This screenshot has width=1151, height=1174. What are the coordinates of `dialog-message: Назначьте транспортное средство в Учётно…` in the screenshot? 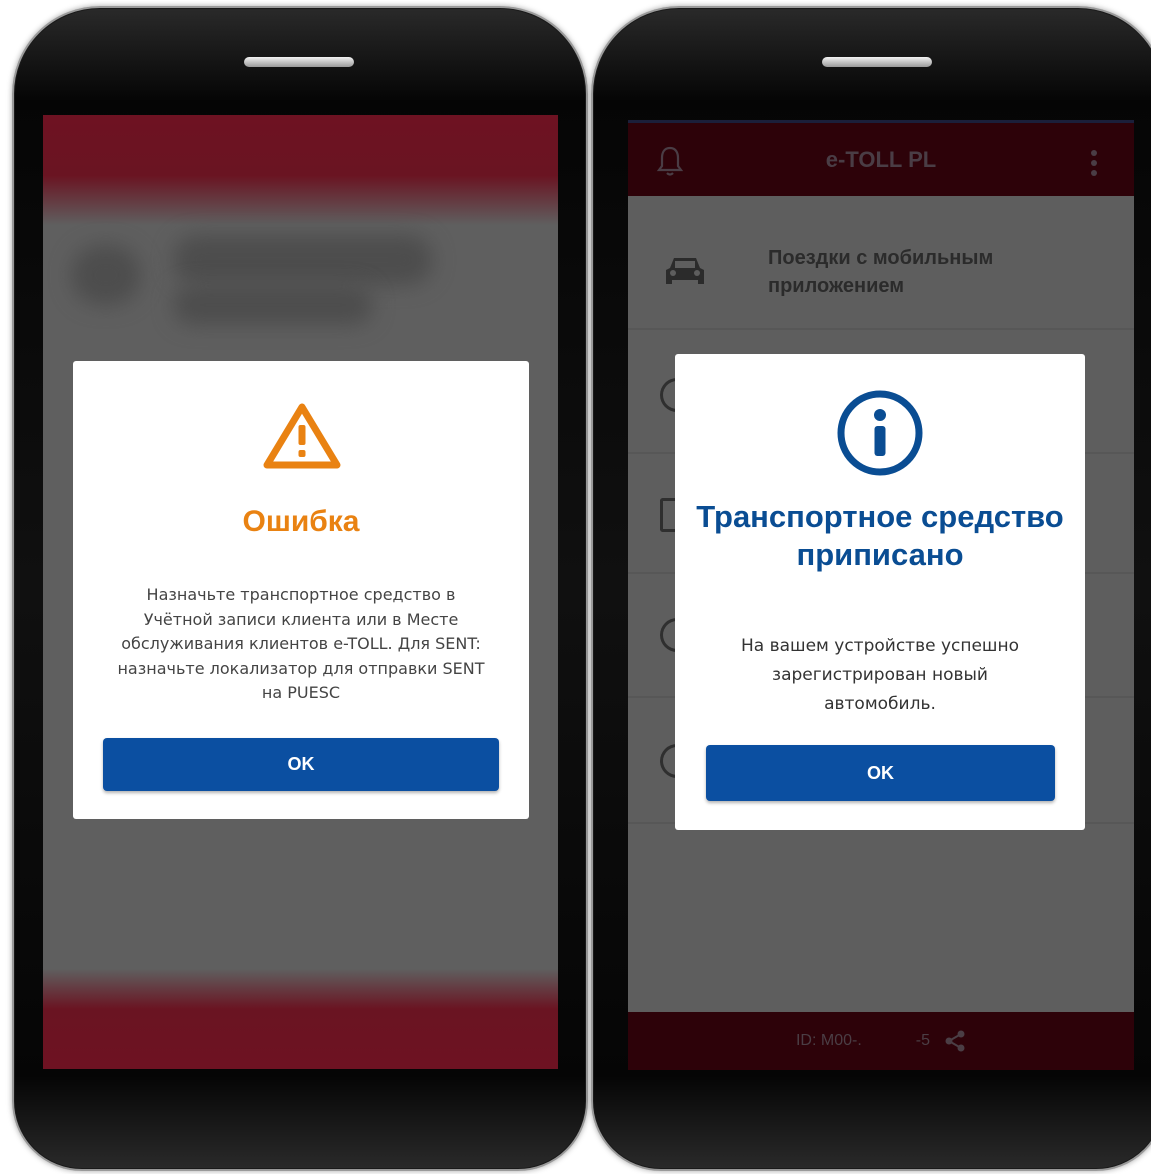 It's located at (301, 643).